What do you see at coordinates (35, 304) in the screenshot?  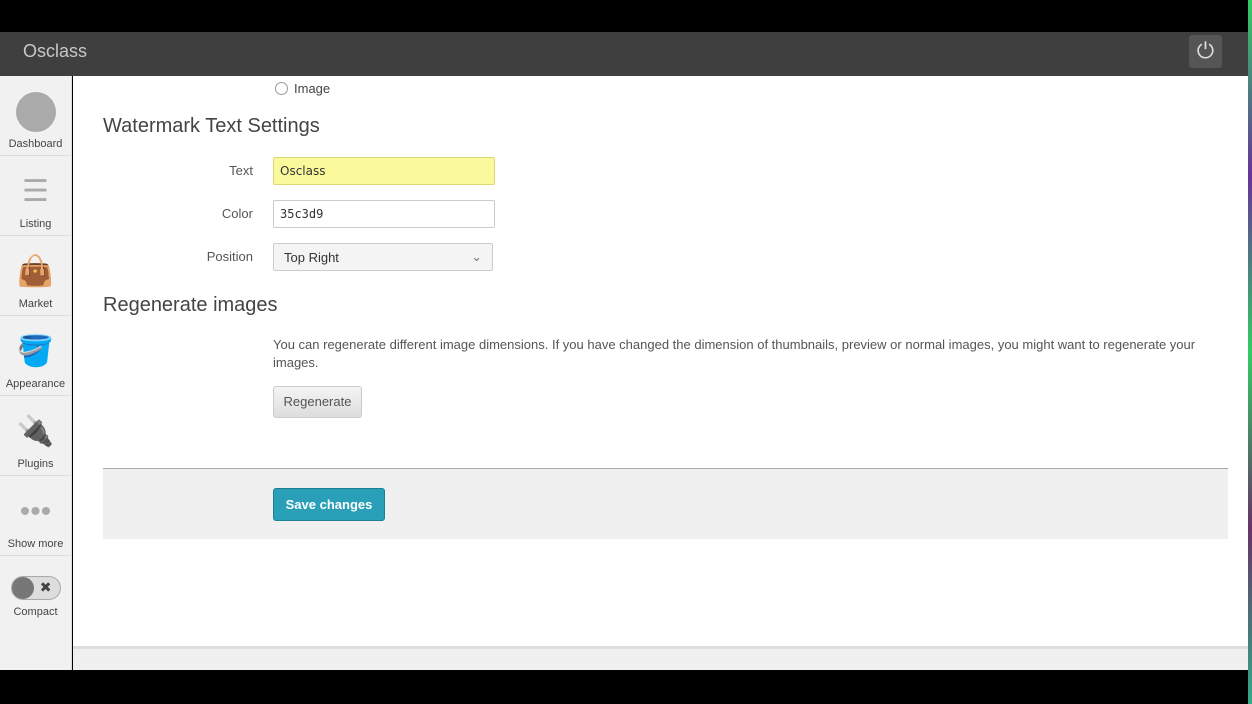 I see `sidebar-item-label: Market` at bounding box center [35, 304].